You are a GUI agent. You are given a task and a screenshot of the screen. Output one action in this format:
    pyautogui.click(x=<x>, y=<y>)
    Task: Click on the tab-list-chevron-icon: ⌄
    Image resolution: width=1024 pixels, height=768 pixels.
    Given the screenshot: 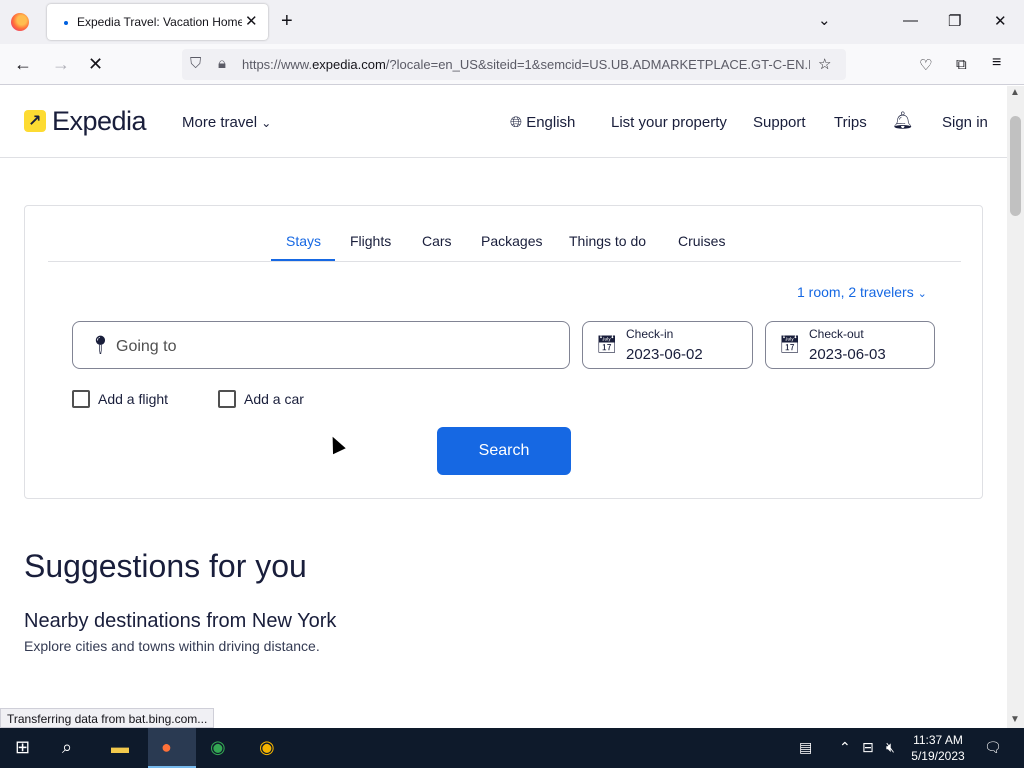 What is the action you would take?
    pyautogui.click(x=824, y=20)
    